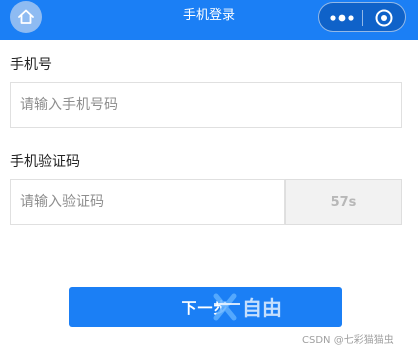 The width and height of the screenshot is (418, 352). Describe the element at coordinates (342, 18) in the screenshot. I see `more-dots-icon` at that location.